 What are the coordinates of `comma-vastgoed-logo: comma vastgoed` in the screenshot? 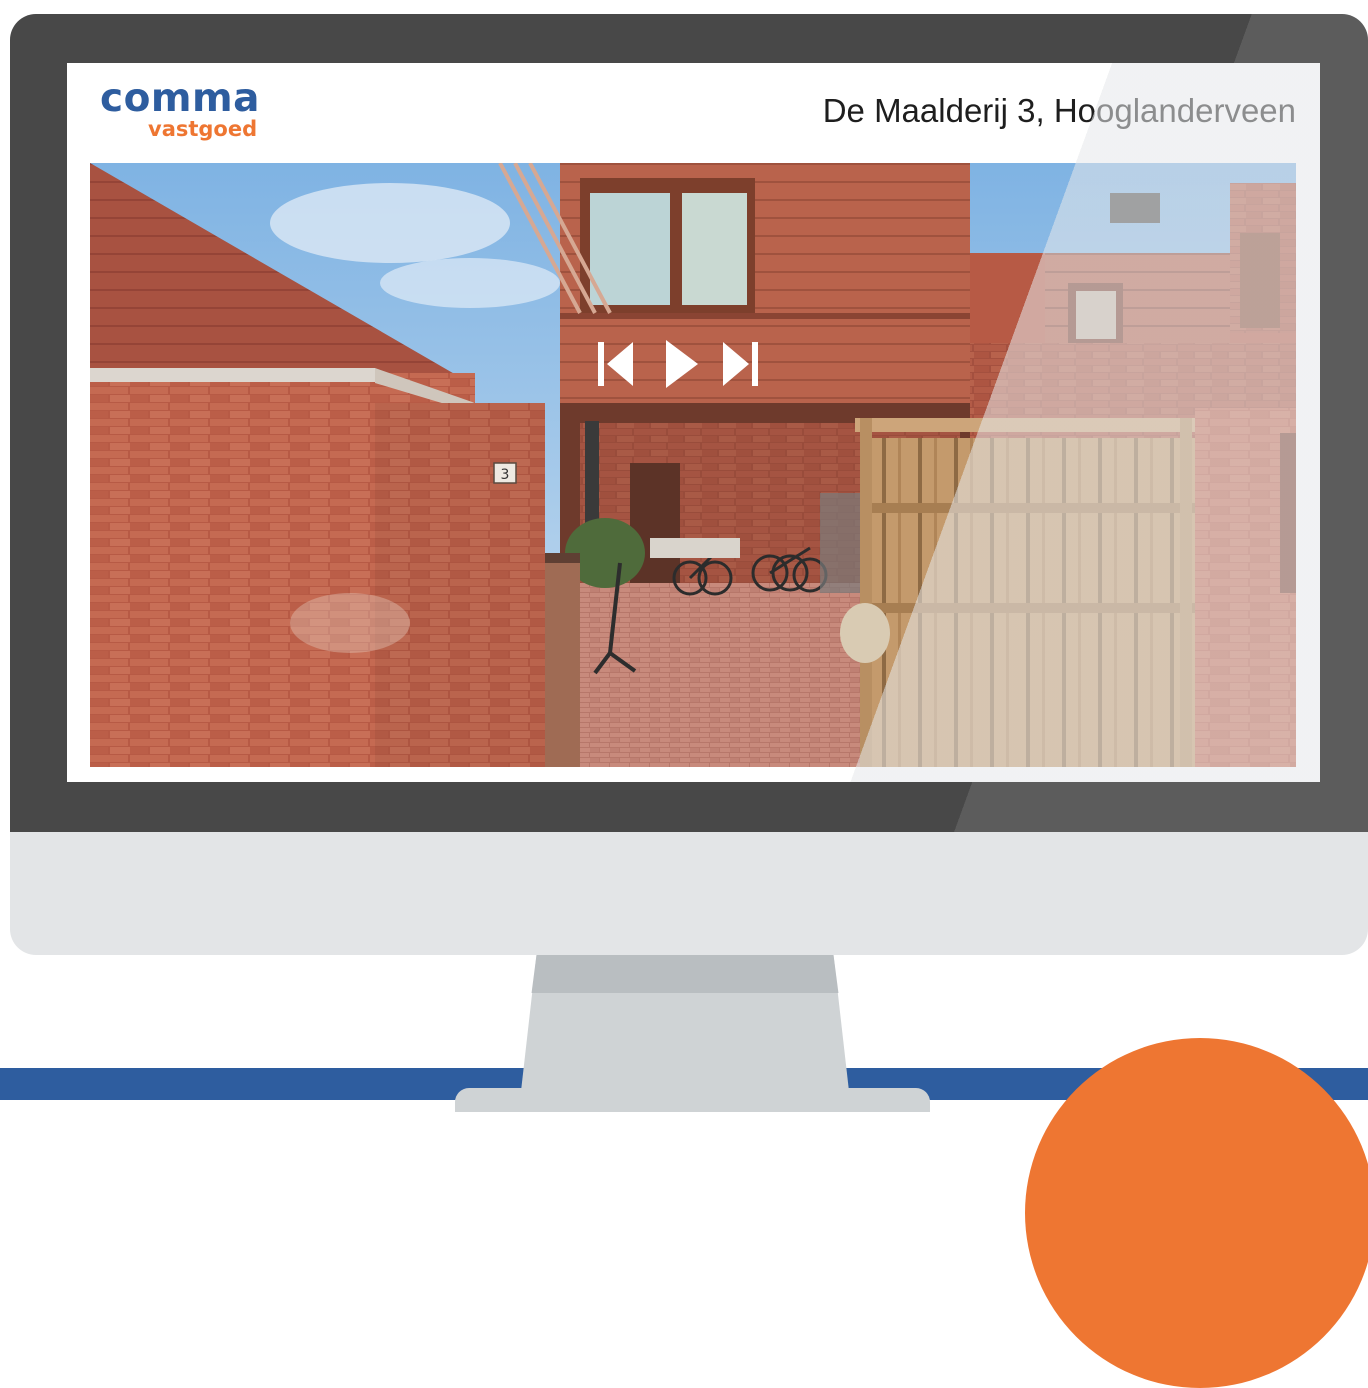 It's located at (192, 113).